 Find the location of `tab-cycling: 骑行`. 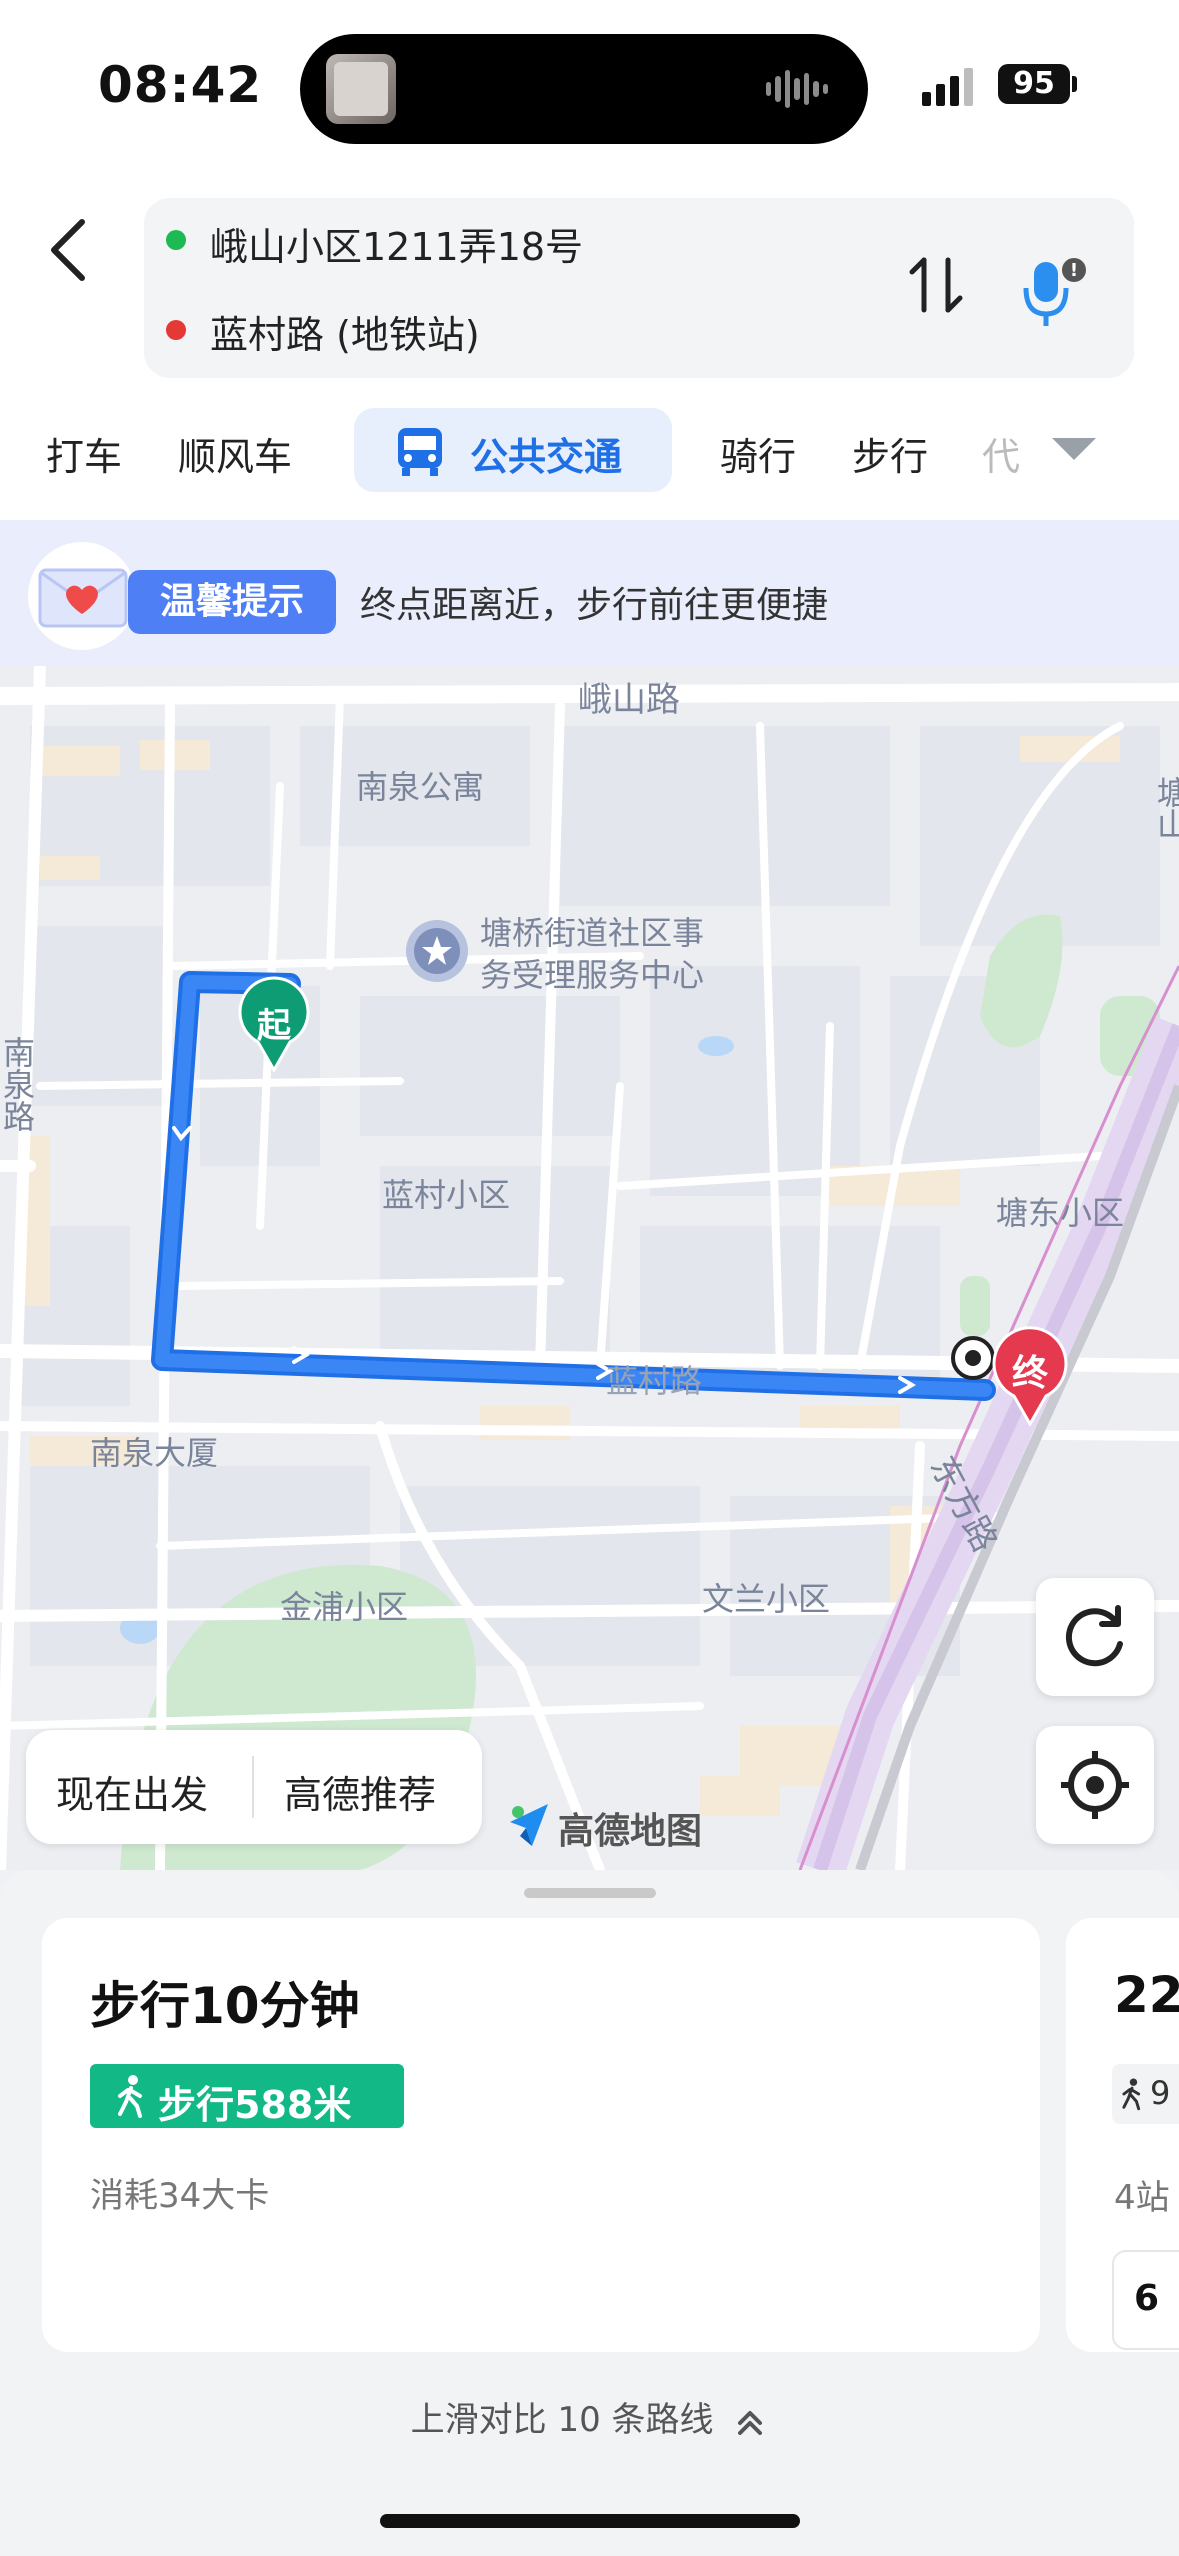

tab-cycling: 骑行 is located at coordinates (758, 453).